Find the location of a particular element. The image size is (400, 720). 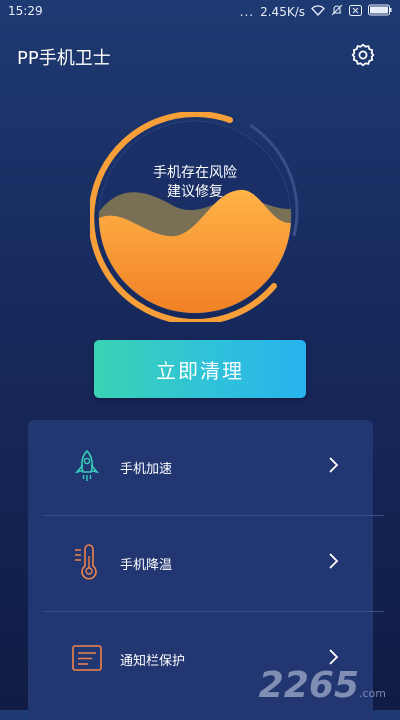

app-title: PP手机卫士 is located at coordinates (64, 58).